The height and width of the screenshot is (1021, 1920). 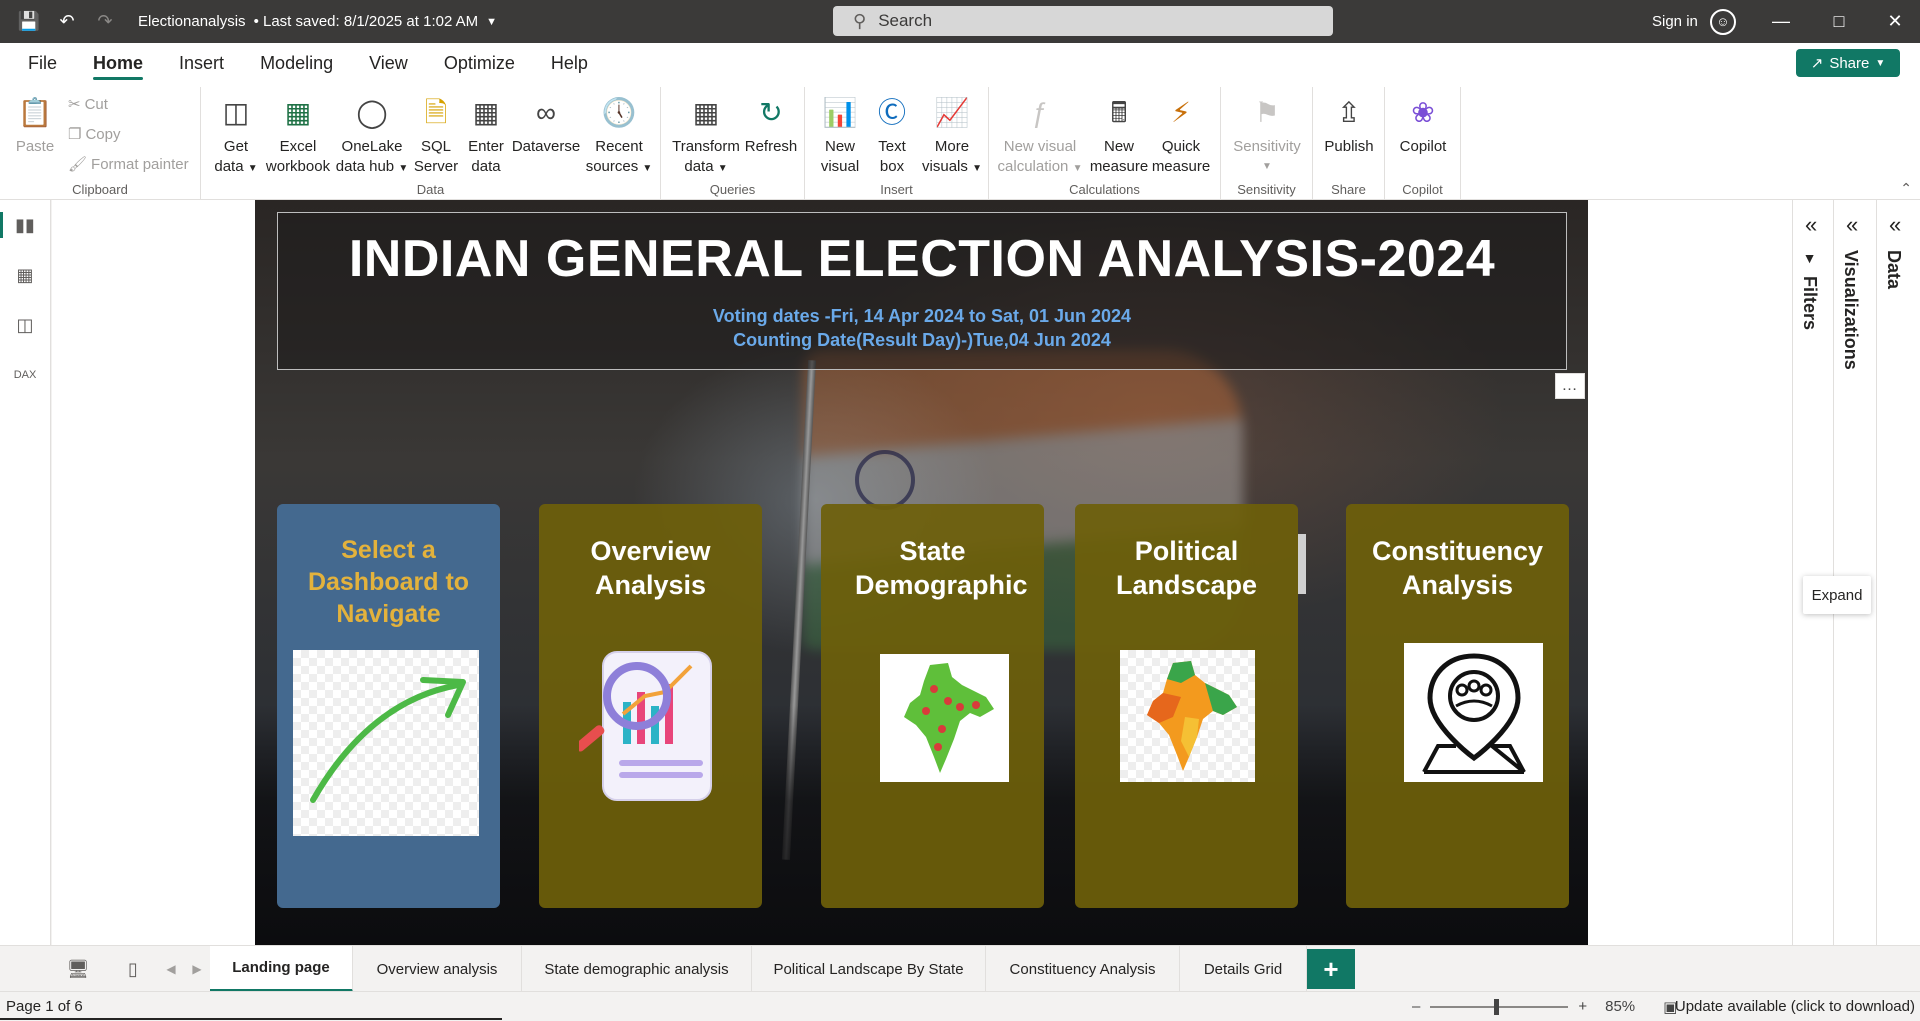 What do you see at coordinates (479, 63) in the screenshot?
I see `tab-optimize: Optimize` at bounding box center [479, 63].